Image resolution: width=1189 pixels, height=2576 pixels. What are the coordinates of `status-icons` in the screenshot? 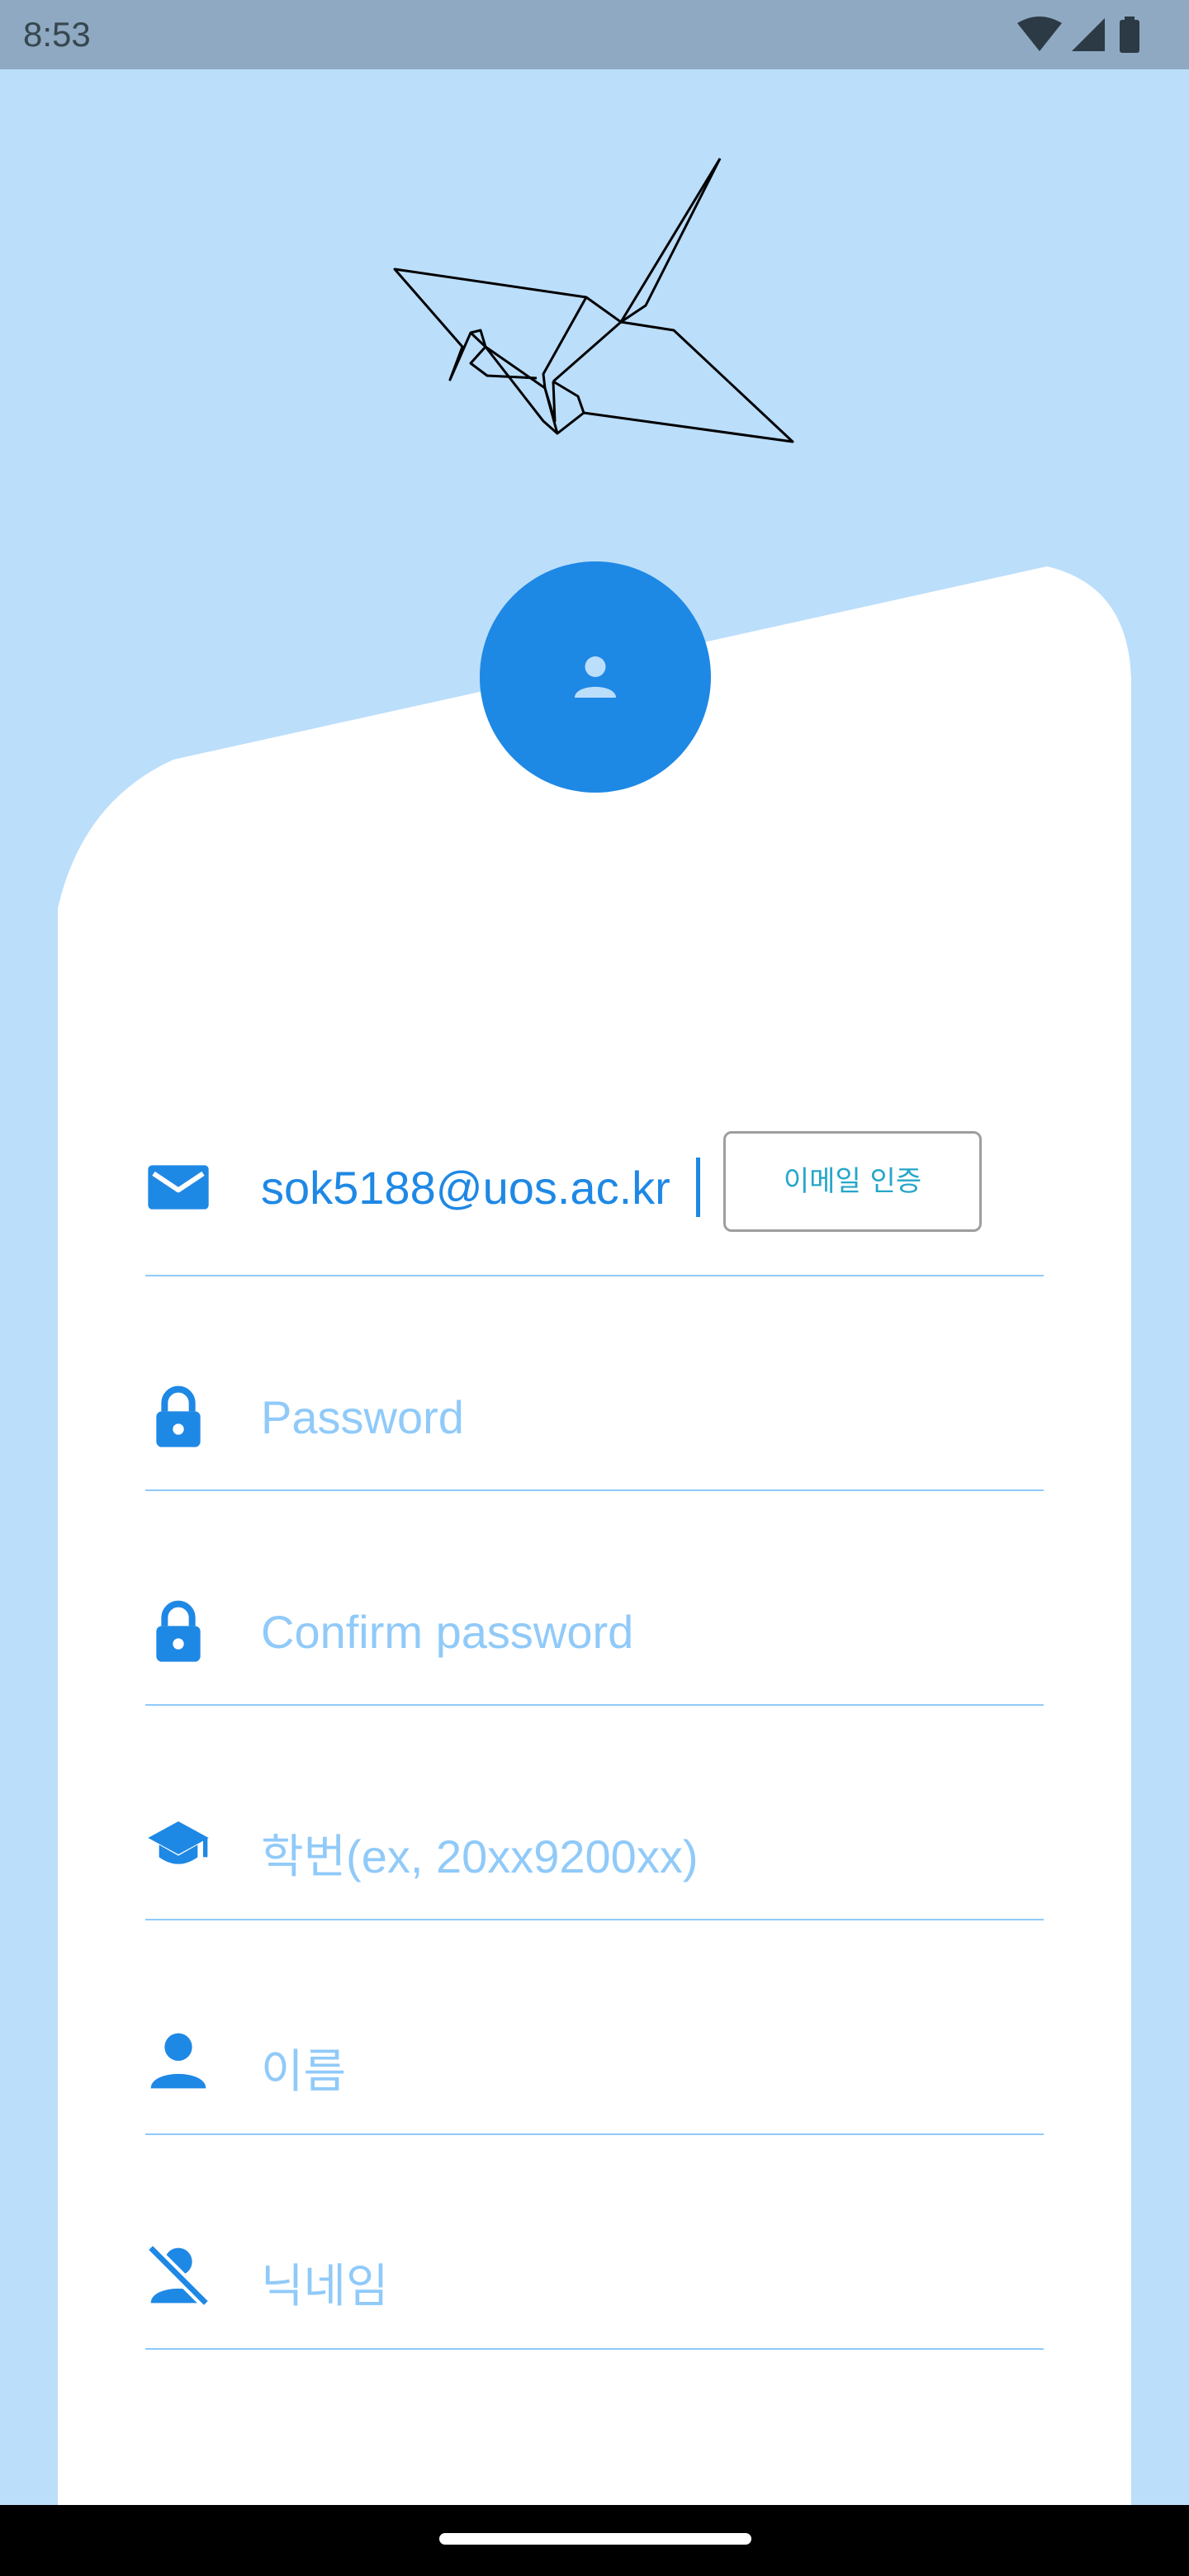 It's located at (1086, 35).